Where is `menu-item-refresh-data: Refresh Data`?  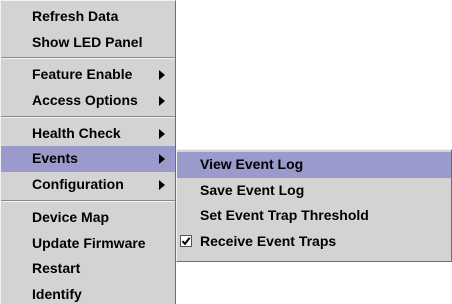
menu-item-refresh-data: Refresh Data is located at coordinates (88, 17).